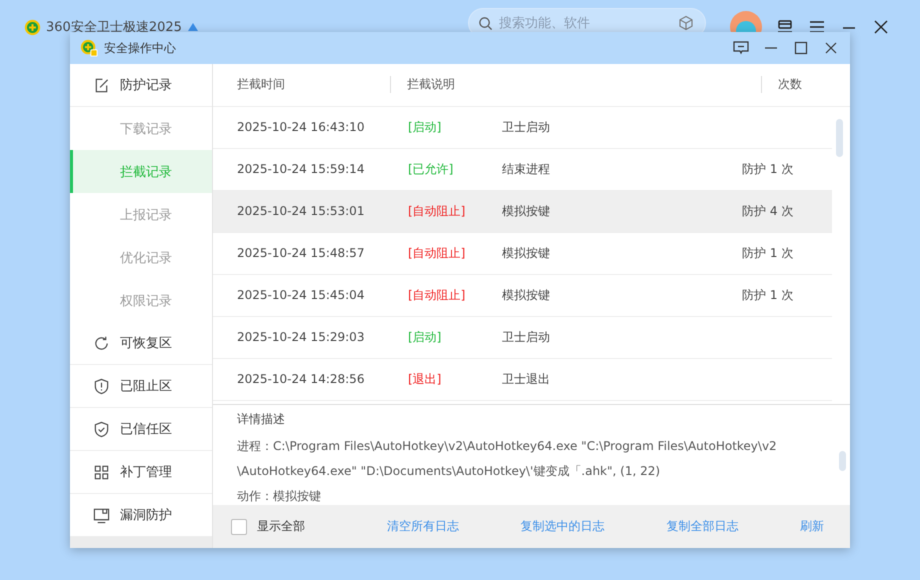 This screenshot has height=580, width=920. What do you see at coordinates (686, 23) in the screenshot?
I see `cube-icon` at bounding box center [686, 23].